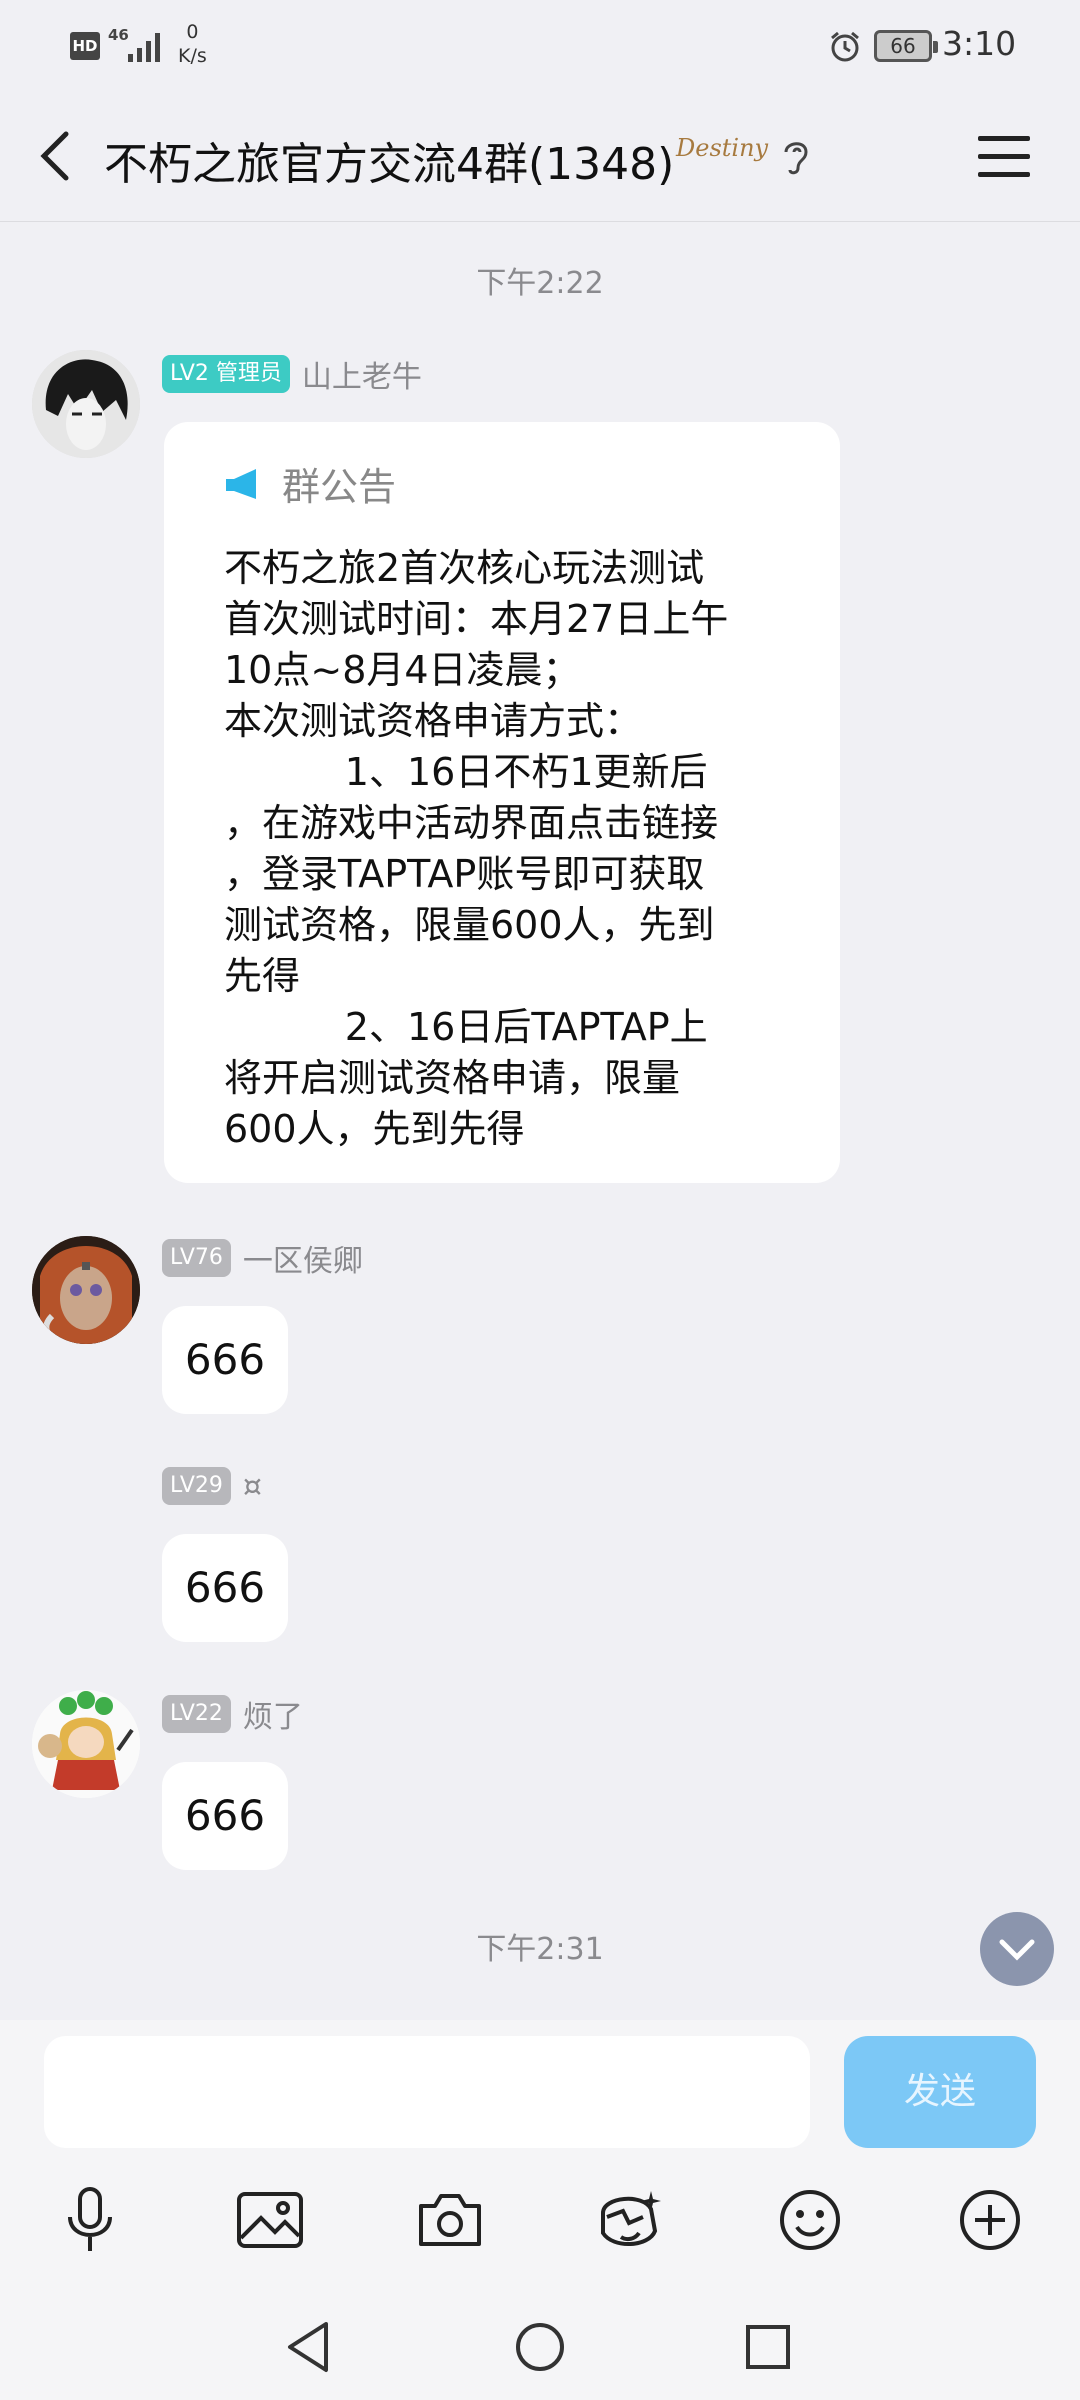  I want to click on microphone-icon, so click(90, 2219).